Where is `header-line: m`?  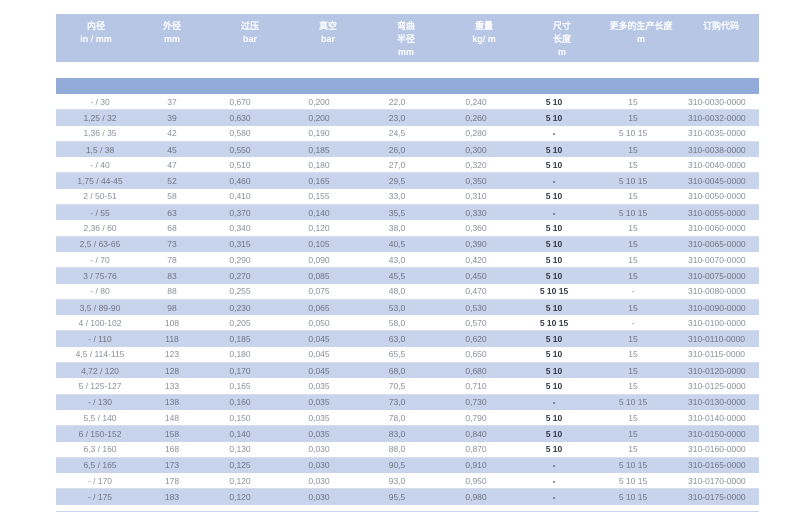
header-line: m is located at coordinates (640, 39).